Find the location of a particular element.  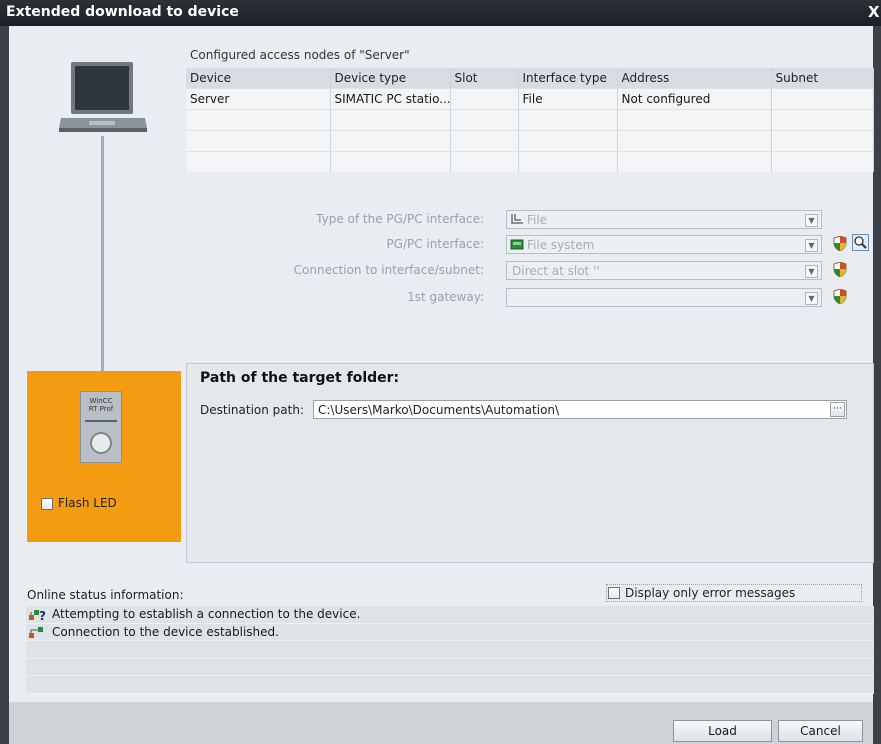

interface-type-value: File is located at coordinates (537, 220).